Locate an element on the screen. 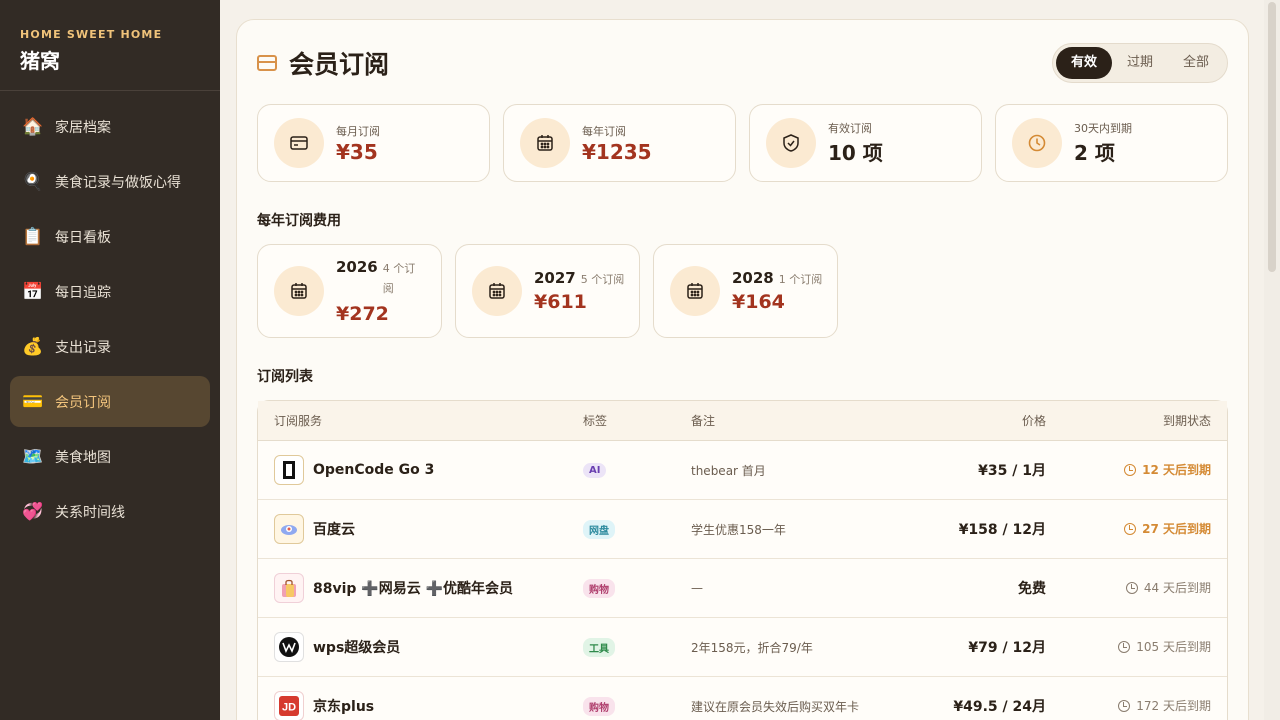 The width and height of the screenshot is (1280, 720). table-row: 88vip ➕网易云 ➕优酷年会员 购物 — 免费 44 天后到期 is located at coordinates (742, 588).